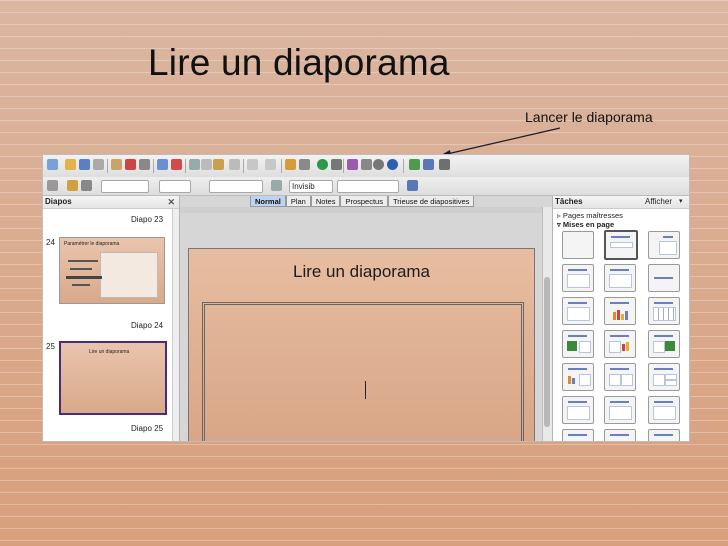 This screenshot has width=728, height=546. I want to click on tab-slide-sorter: Trieuse de diapositives, so click(431, 201).